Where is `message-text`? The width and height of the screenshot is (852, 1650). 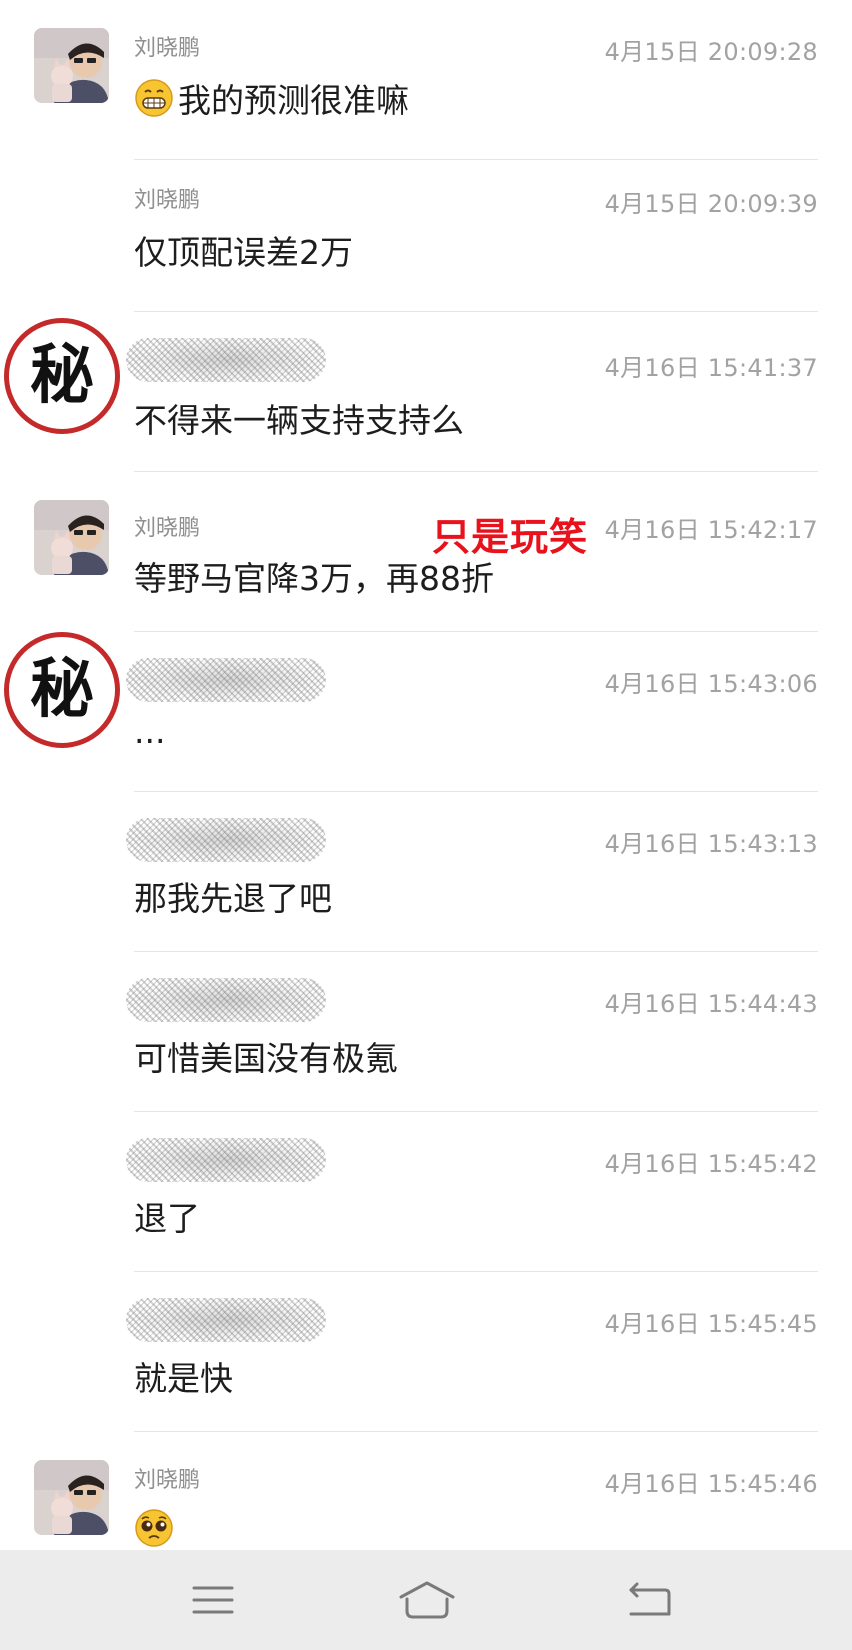
message-text is located at coordinates (156, 1528).